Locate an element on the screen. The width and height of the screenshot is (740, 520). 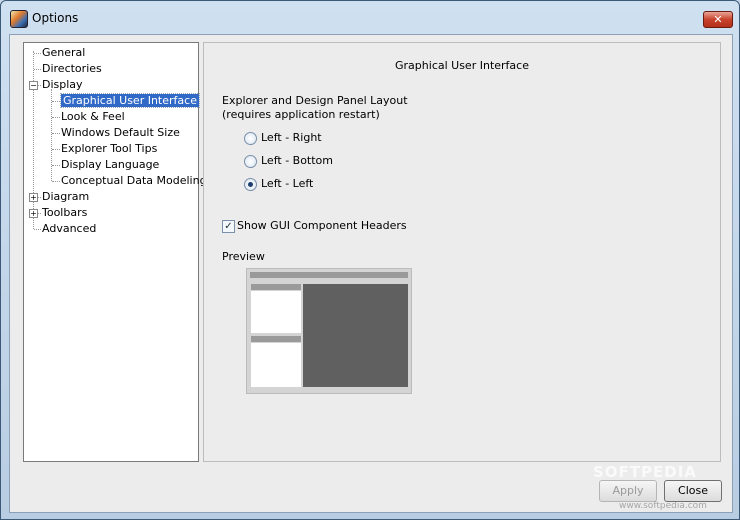
radio-left-right-indicator is located at coordinates (250, 138).